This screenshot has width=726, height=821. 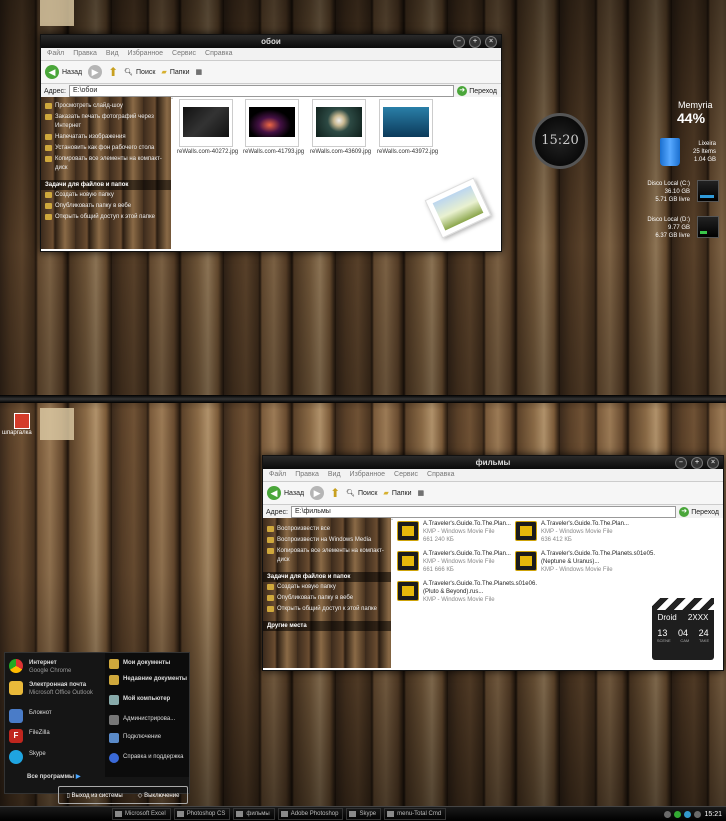 I want to click on taskbar-item: Photoshop CS, so click(x=202, y=814).